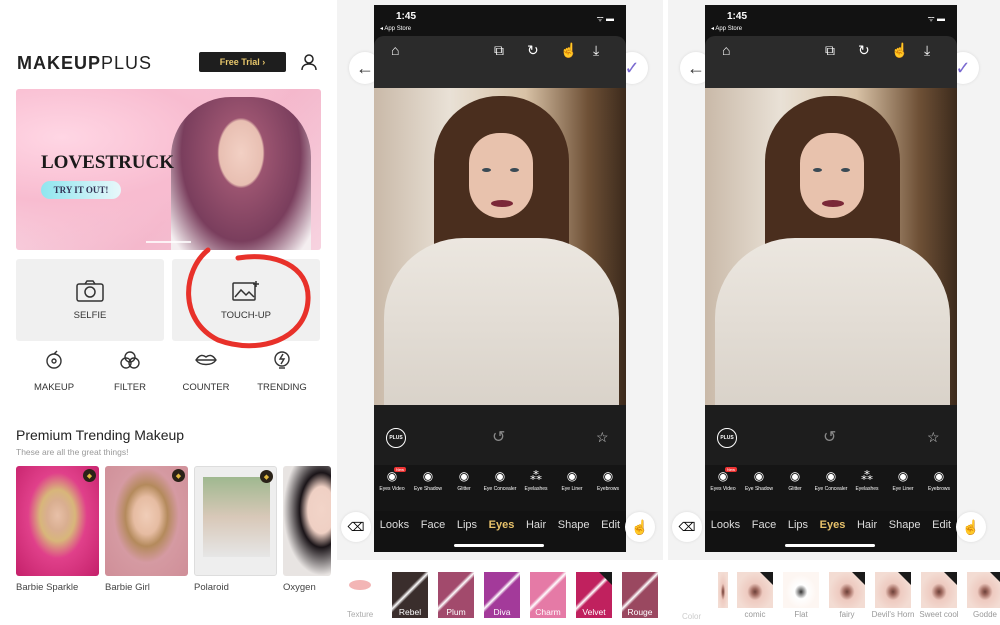  What do you see at coordinates (282, 387) in the screenshot?
I see `trending-label: TRENDING` at bounding box center [282, 387].